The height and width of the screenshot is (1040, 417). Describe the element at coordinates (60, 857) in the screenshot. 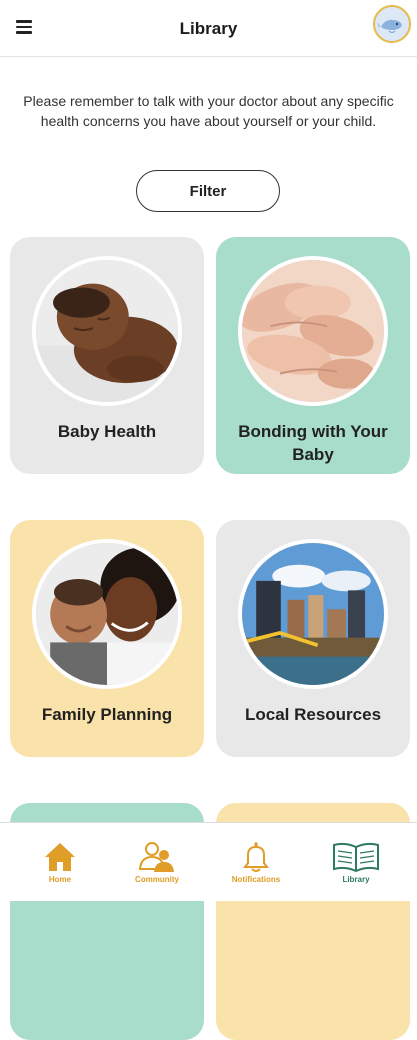

I see `home-icon` at that location.